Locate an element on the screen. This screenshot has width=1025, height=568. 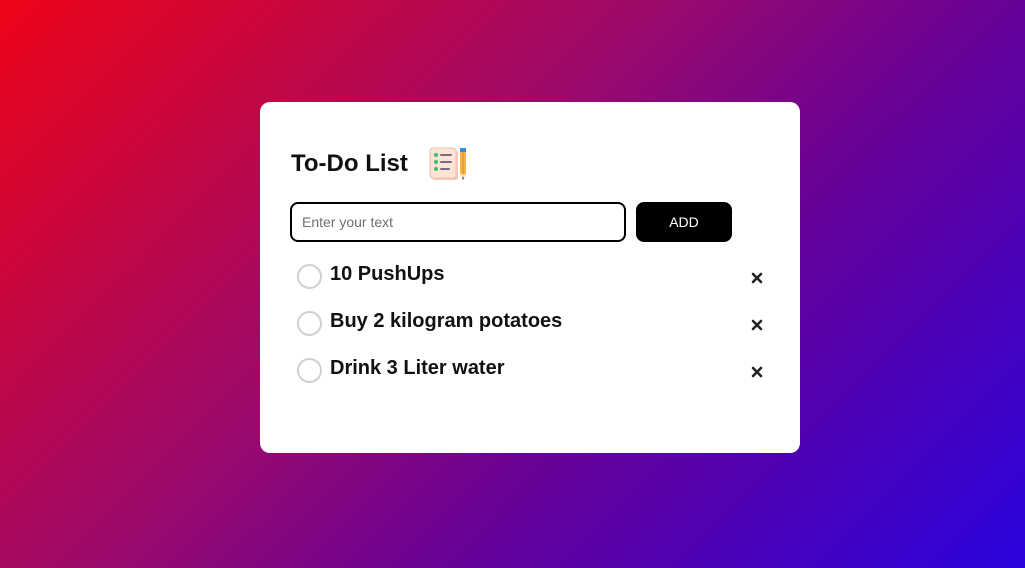
list-item: Drink 3 Liter water is located at coordinates (532, 379).